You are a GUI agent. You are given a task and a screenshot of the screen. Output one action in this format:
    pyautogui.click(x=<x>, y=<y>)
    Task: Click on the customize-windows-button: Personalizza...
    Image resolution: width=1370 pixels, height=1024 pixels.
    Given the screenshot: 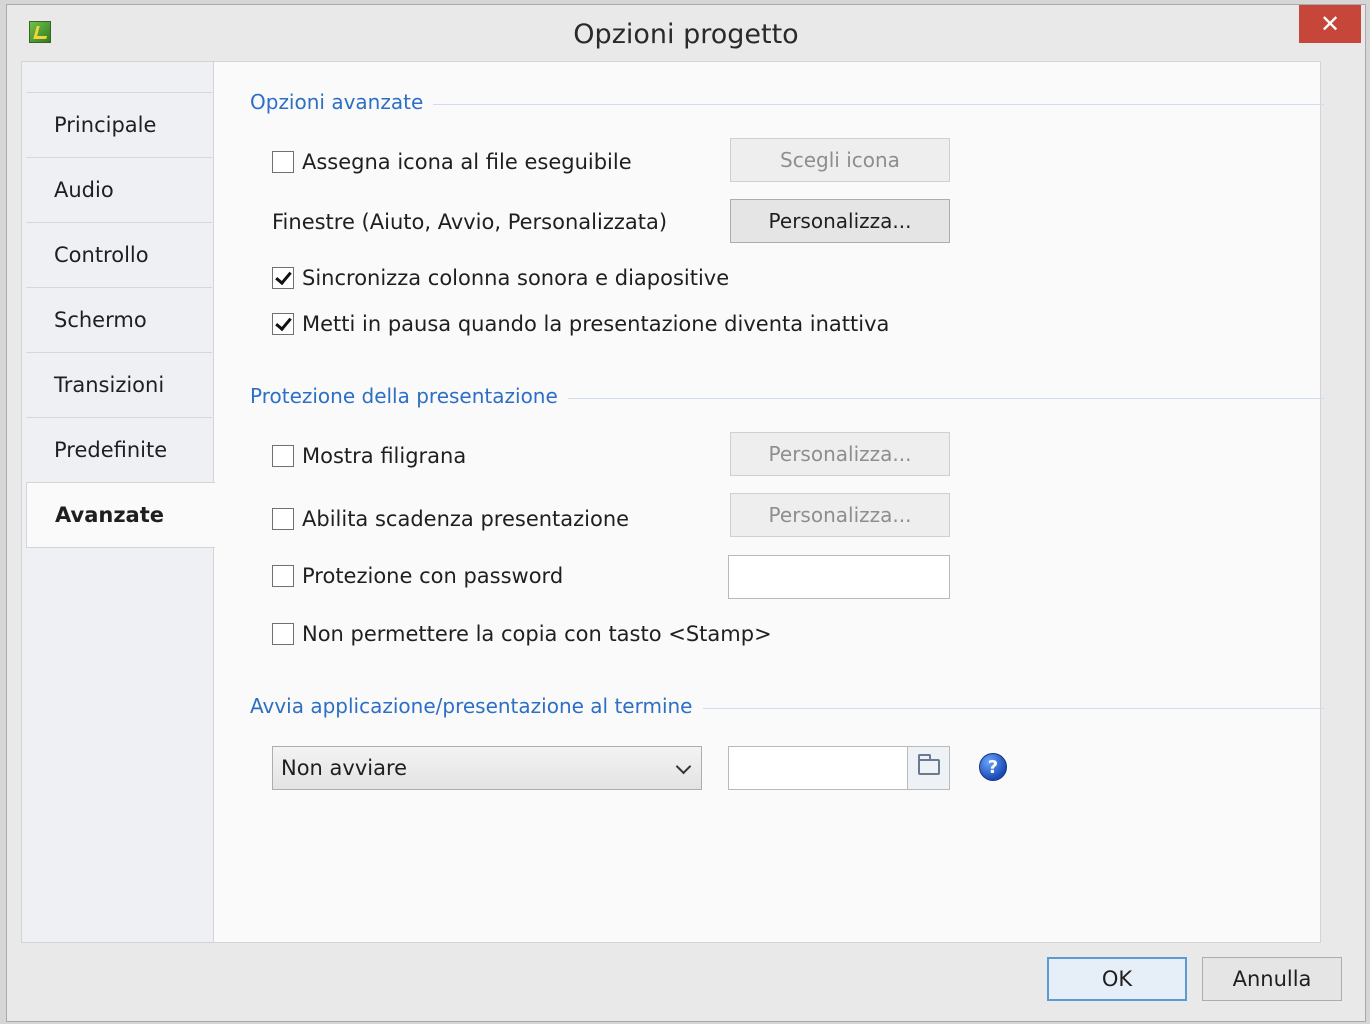 What is the action you would take?
    pyautogui.click(x=840, y=221)
    